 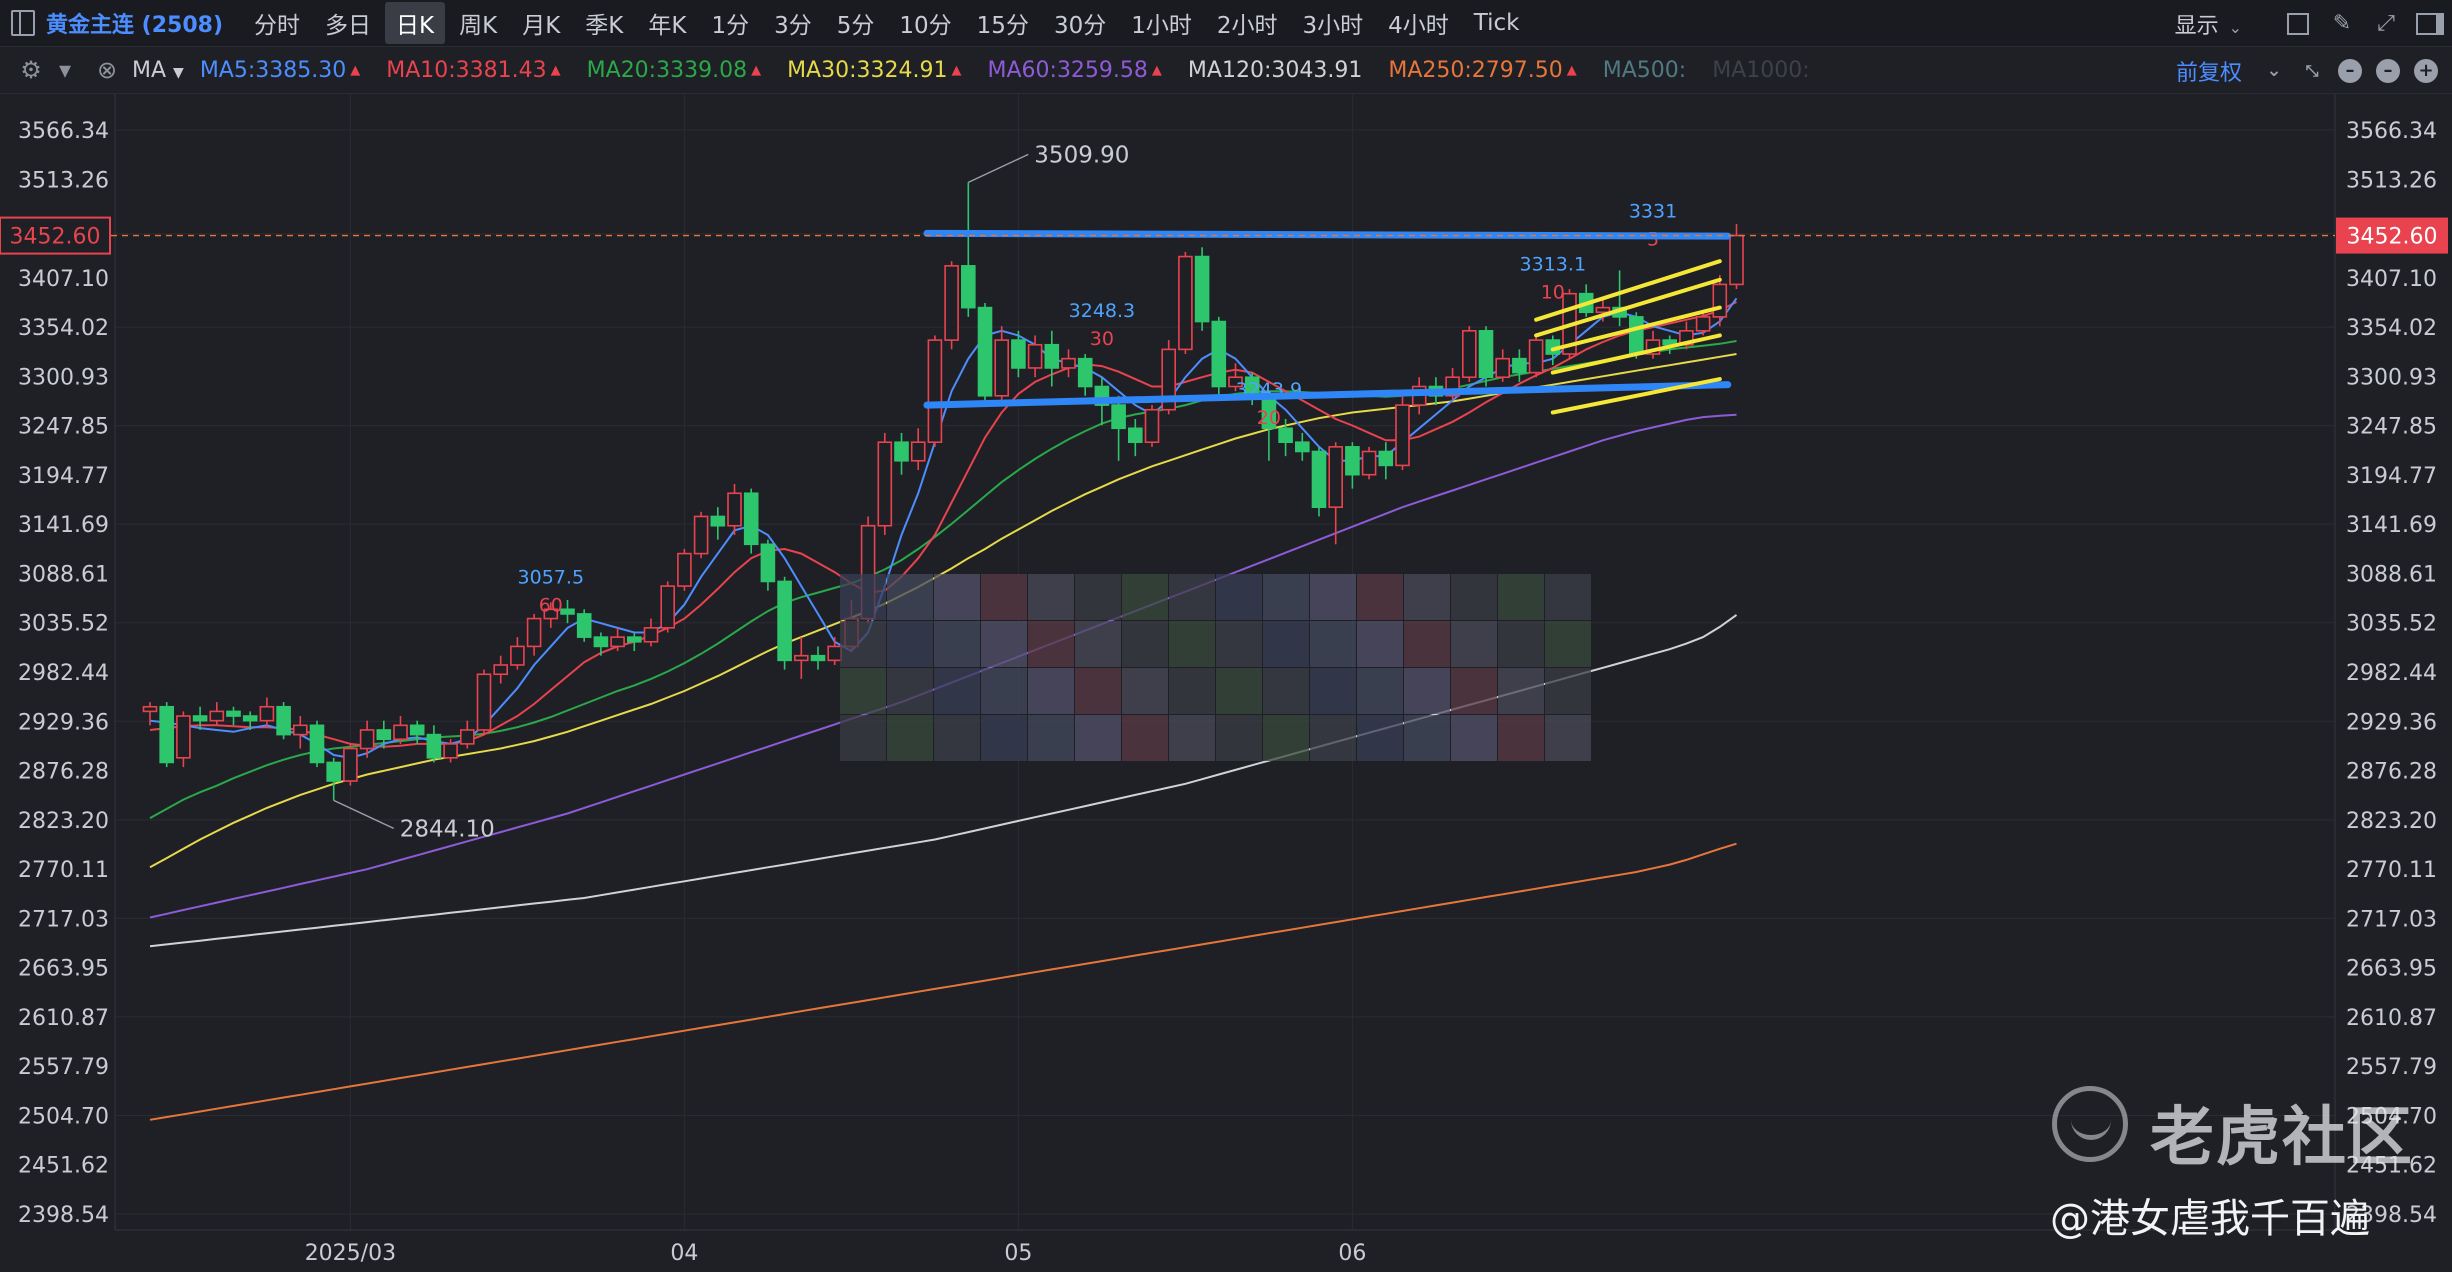 I want to click on tab-2hour: 2小时, so click(x=1247, y=23).